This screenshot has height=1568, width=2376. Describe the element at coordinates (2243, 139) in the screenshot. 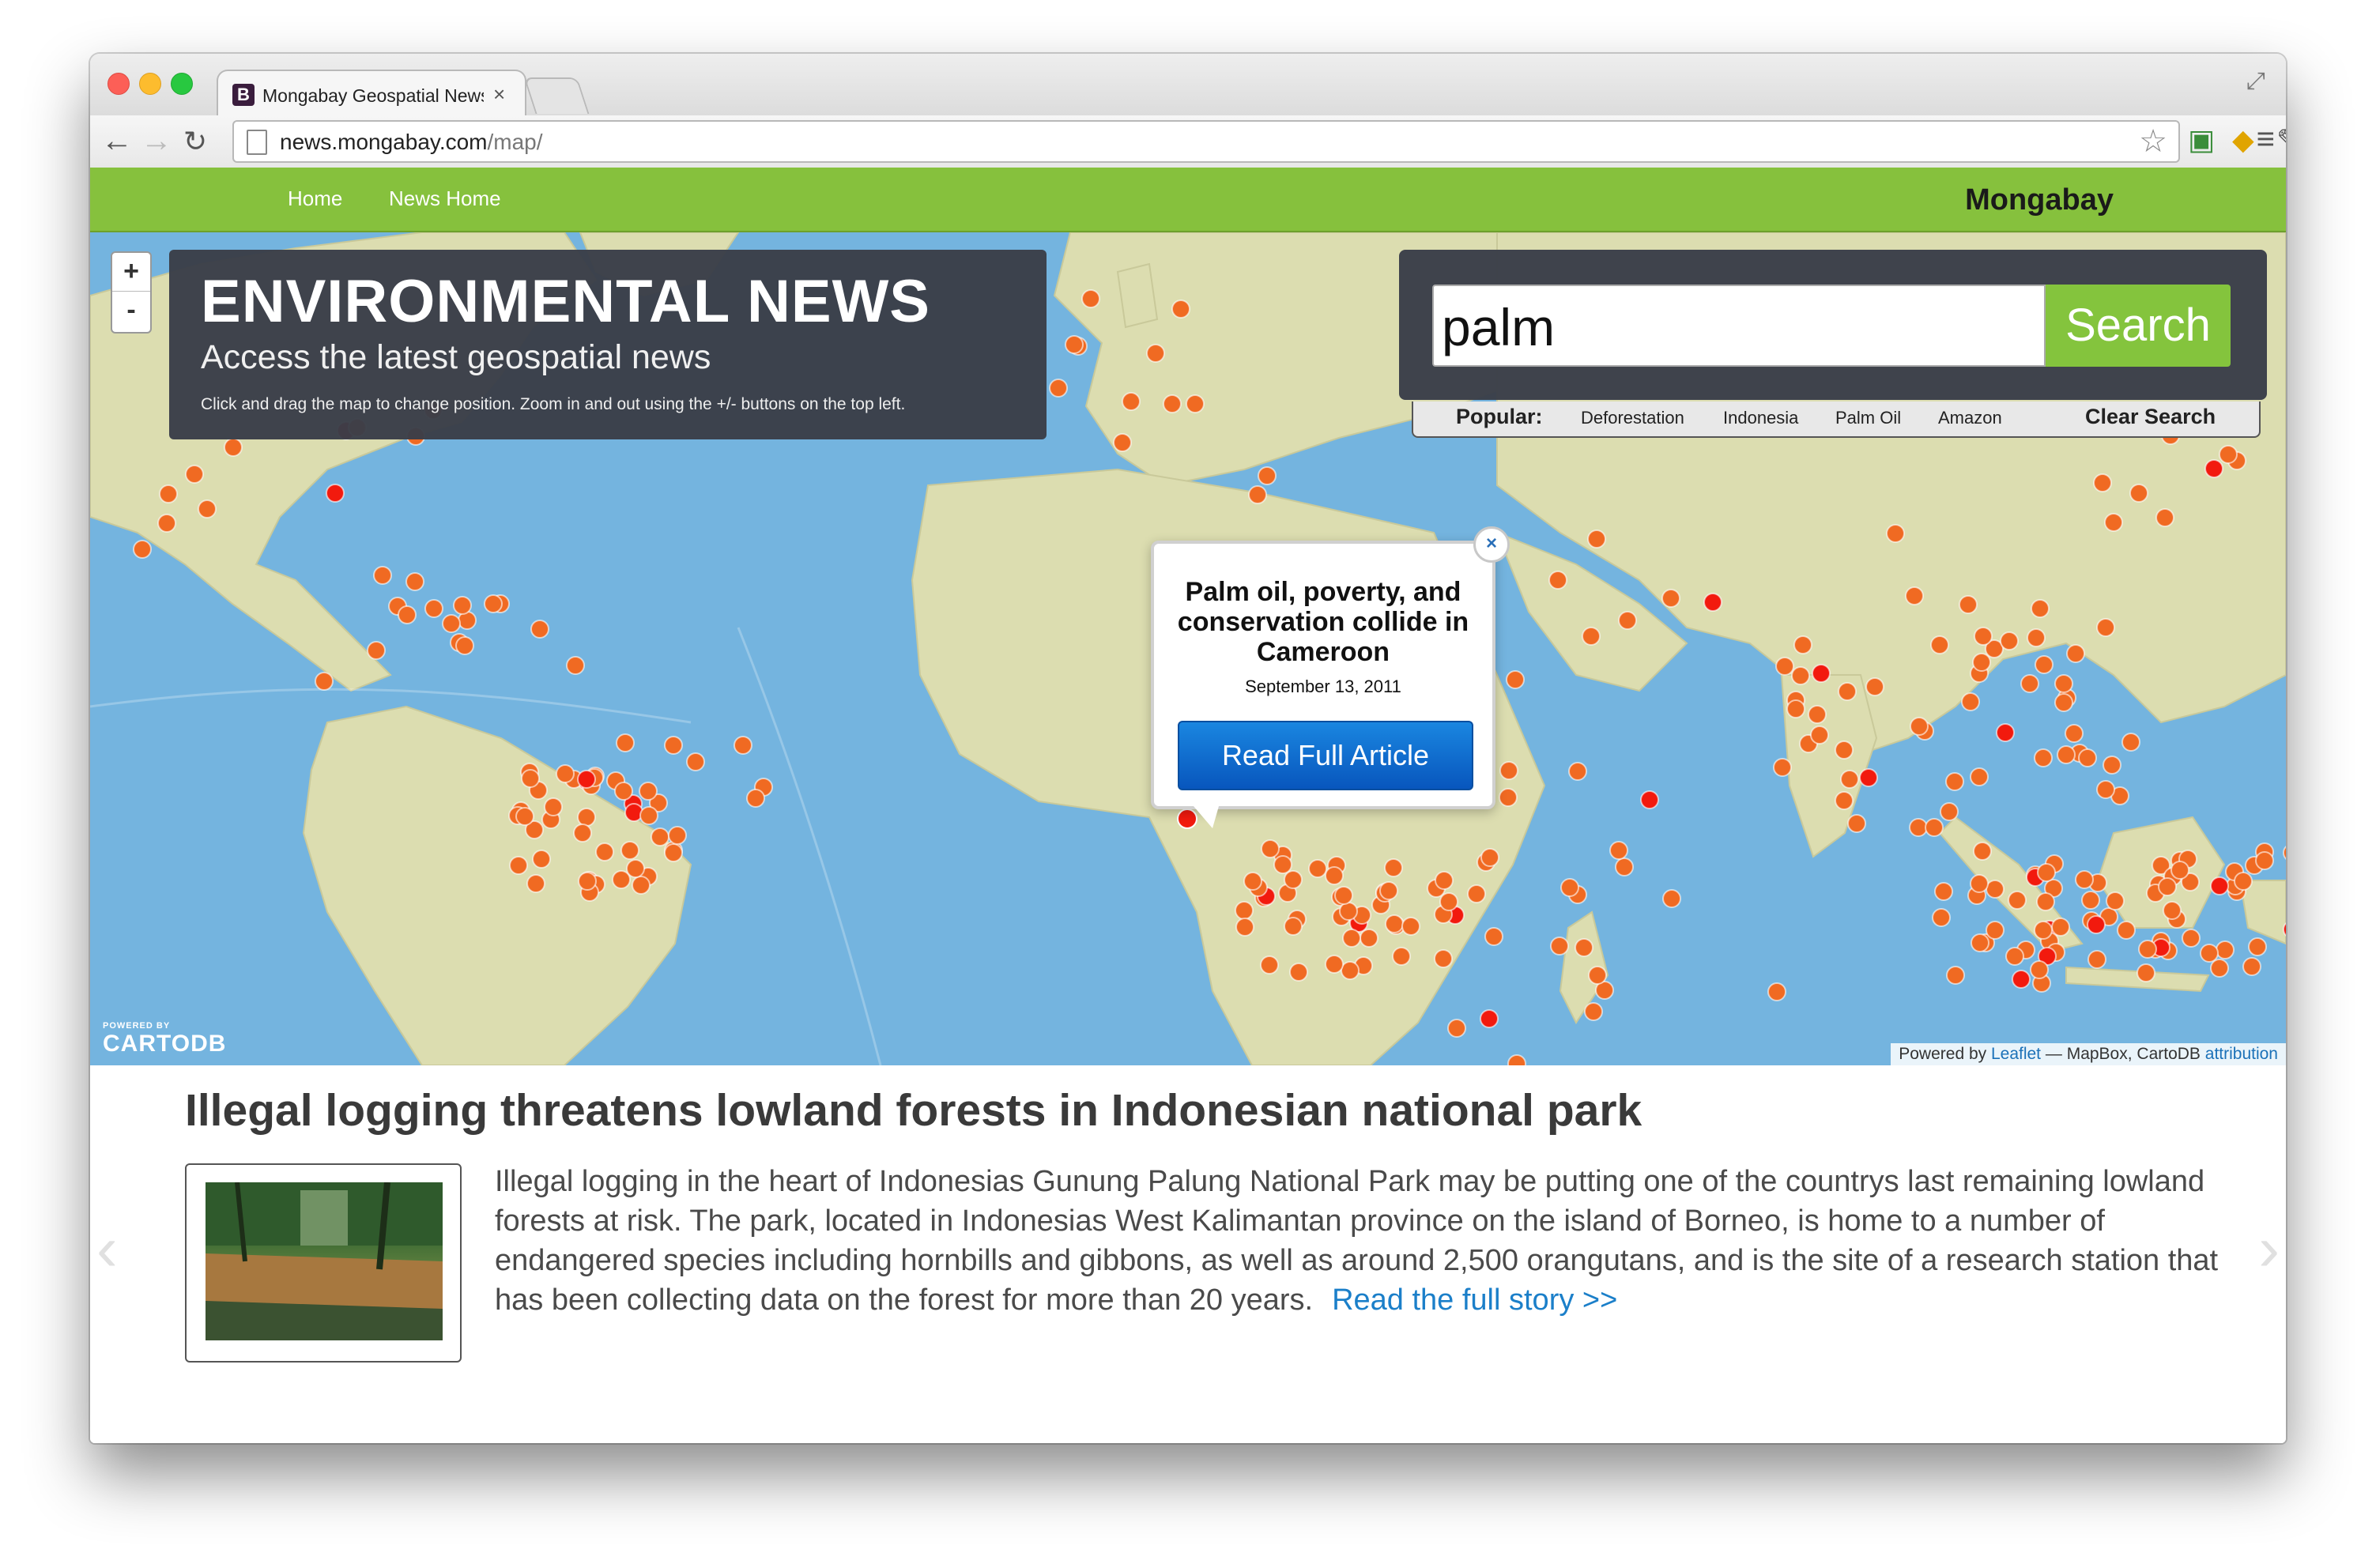

I see `extension-icon: ◆` at that location.